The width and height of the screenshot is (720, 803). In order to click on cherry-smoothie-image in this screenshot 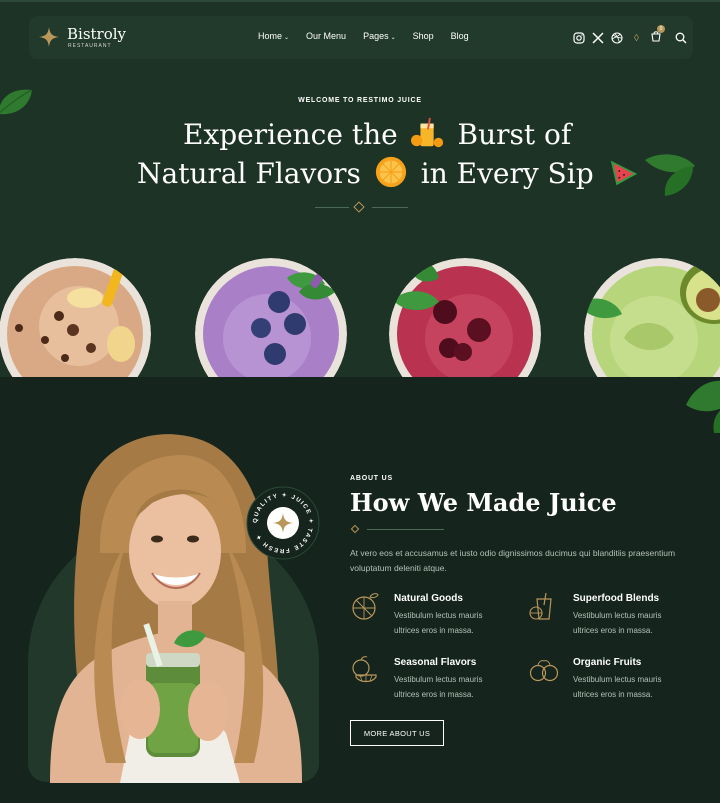, I will do `click(465, 317)`.